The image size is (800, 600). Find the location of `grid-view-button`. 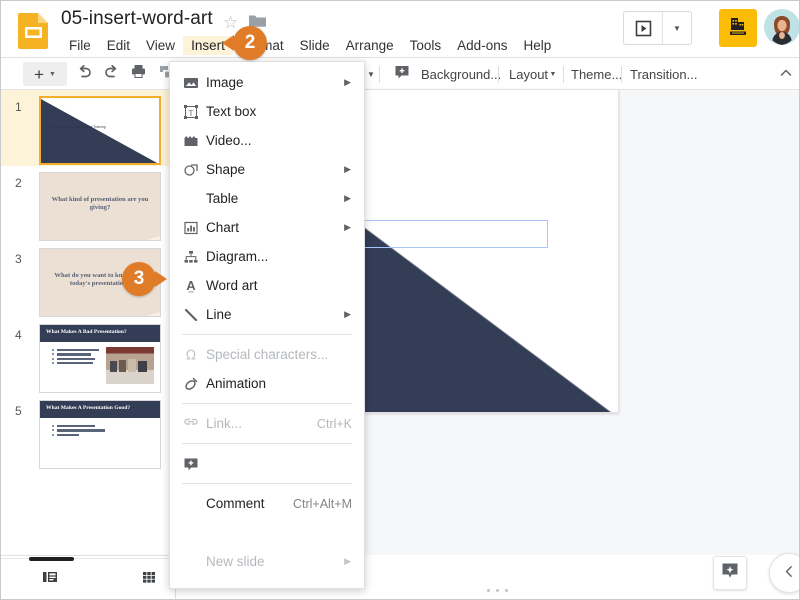

grid-view-button is located at coordinates (149, 579).